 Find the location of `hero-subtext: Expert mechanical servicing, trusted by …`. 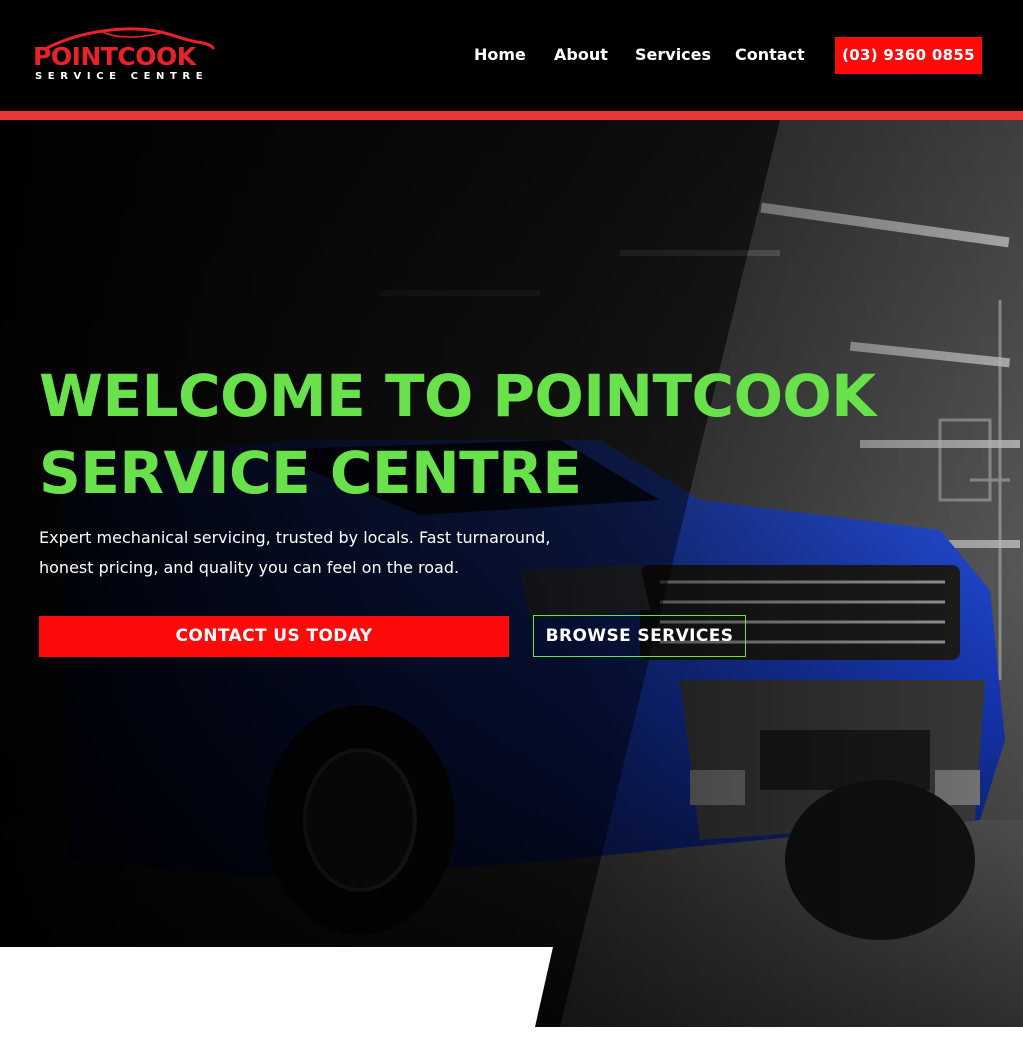

hero-subtext: Expert mechanical servicing, trusted by … is located at coordinates (319, 553).